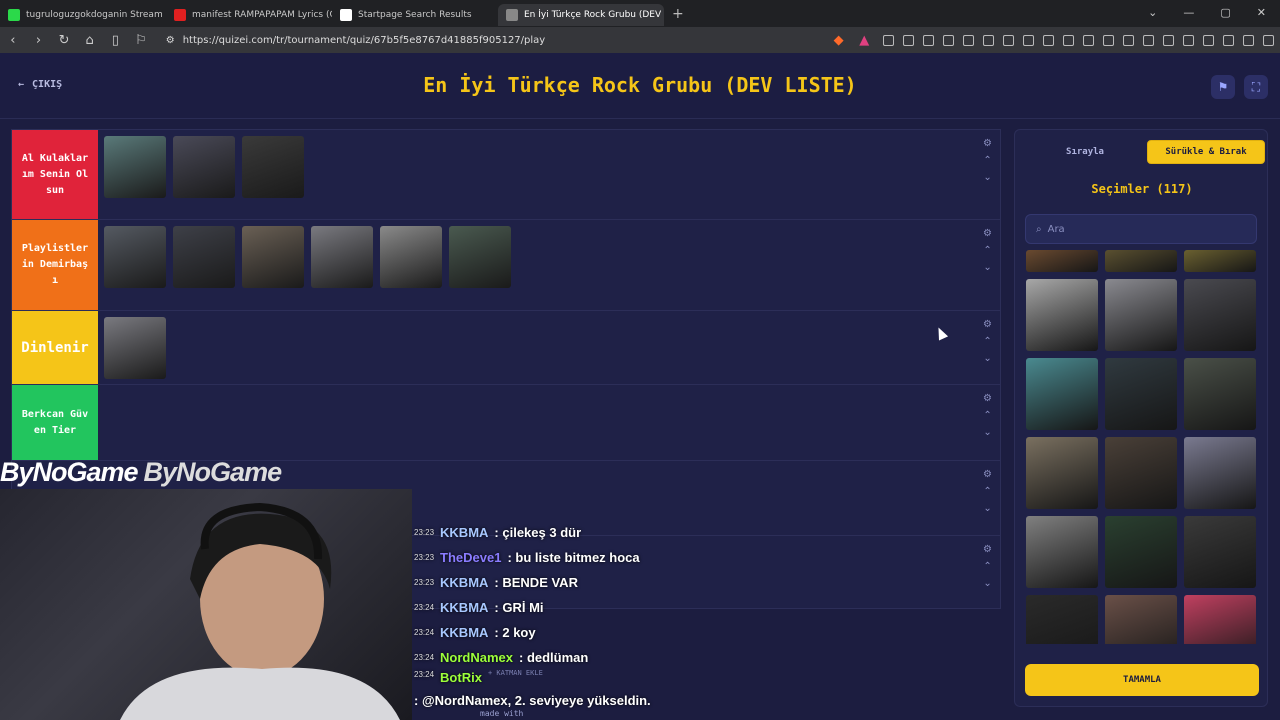 This screenshot has height=720, width=1280. What do you see at coordinates (249, 15) in the screenshot?
I see `browser-tab: manifest RAMPAPAPAM Lyrics (Color` at bounding box center [249, 15].